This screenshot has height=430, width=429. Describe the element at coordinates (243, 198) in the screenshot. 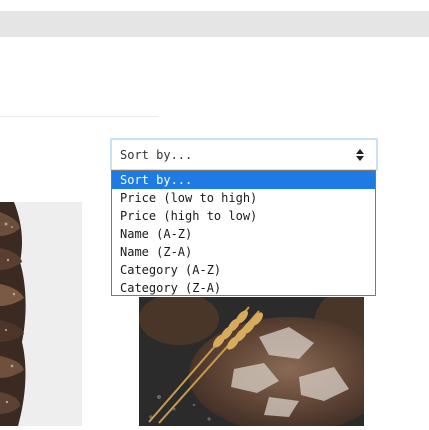

I see `sort-option-price-asc: Price (low to high)` at that location.